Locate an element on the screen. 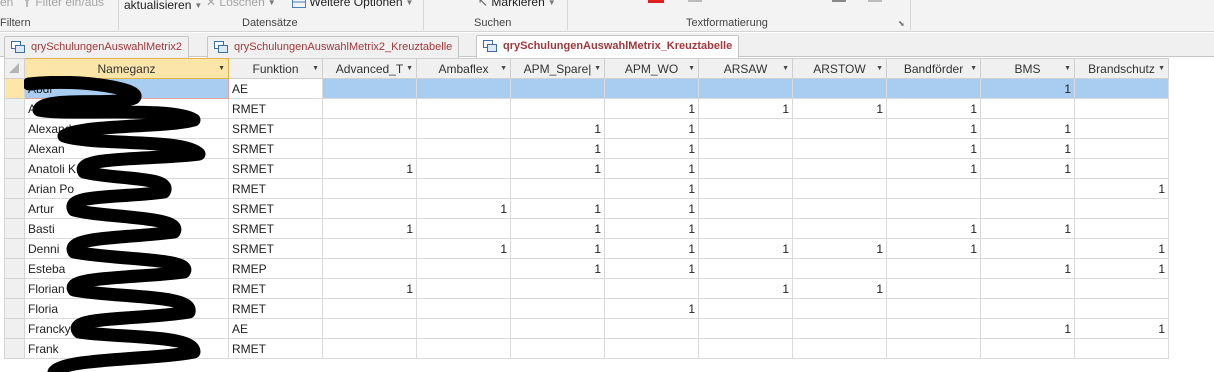 The width and height of the screenshot is (1214, 372). name-cell: Florian K is located at coordinates (126, 288).